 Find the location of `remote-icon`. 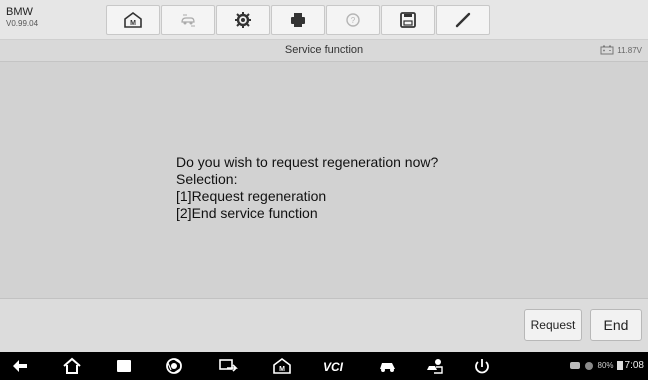

remote-icon is located at coordinates (228, 365).